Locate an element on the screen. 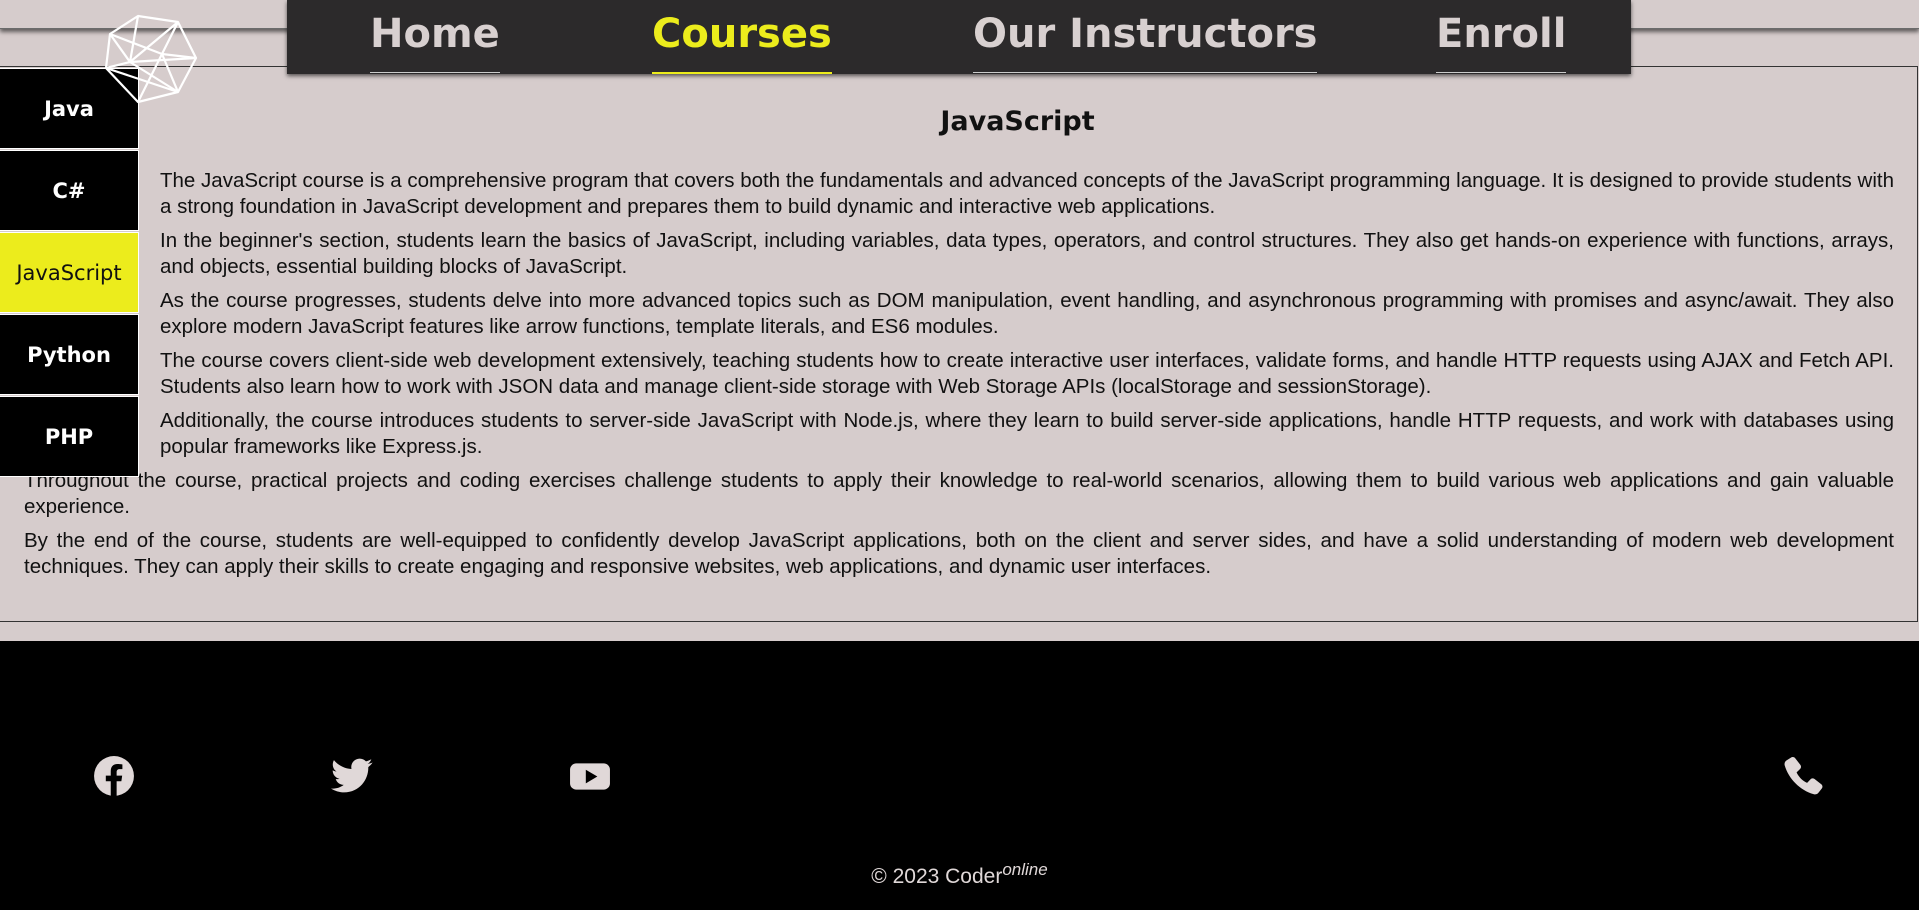 Image resolution: width=1919 pixels, height=910 pixels. youtube-icon is located at coordinates (590, 776).